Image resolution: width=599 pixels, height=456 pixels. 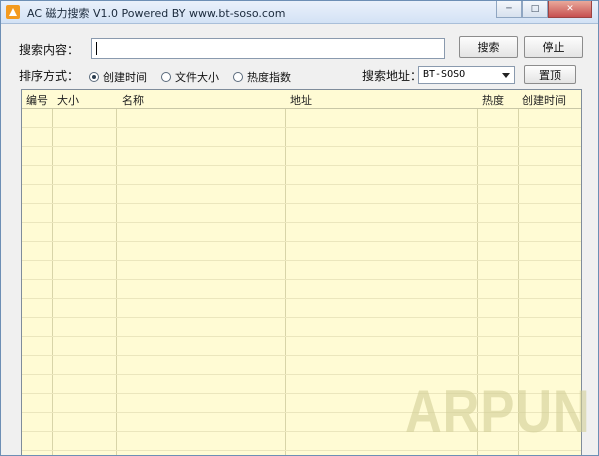 I want to click on search-button: 搜索, so click(x=488, y=47).